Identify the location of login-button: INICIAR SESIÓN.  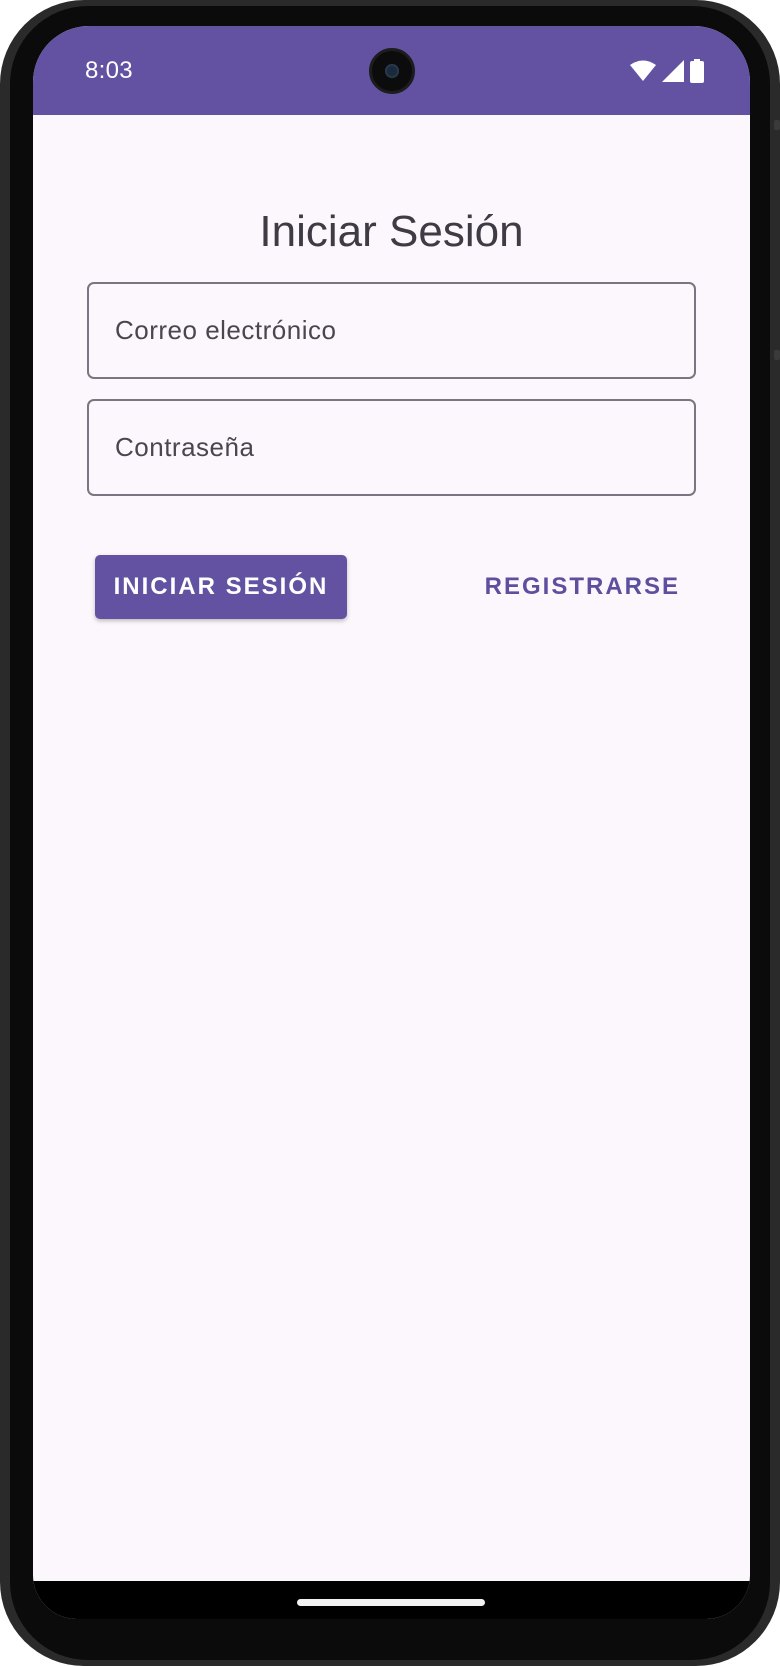
(221, 587).